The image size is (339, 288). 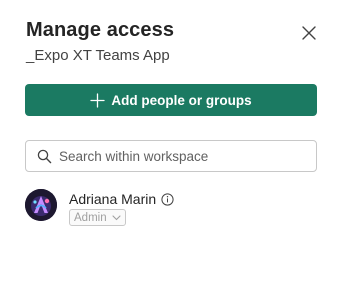 I want to click on member-row: Adriana Marin Admin, so click(x=170, y=209).